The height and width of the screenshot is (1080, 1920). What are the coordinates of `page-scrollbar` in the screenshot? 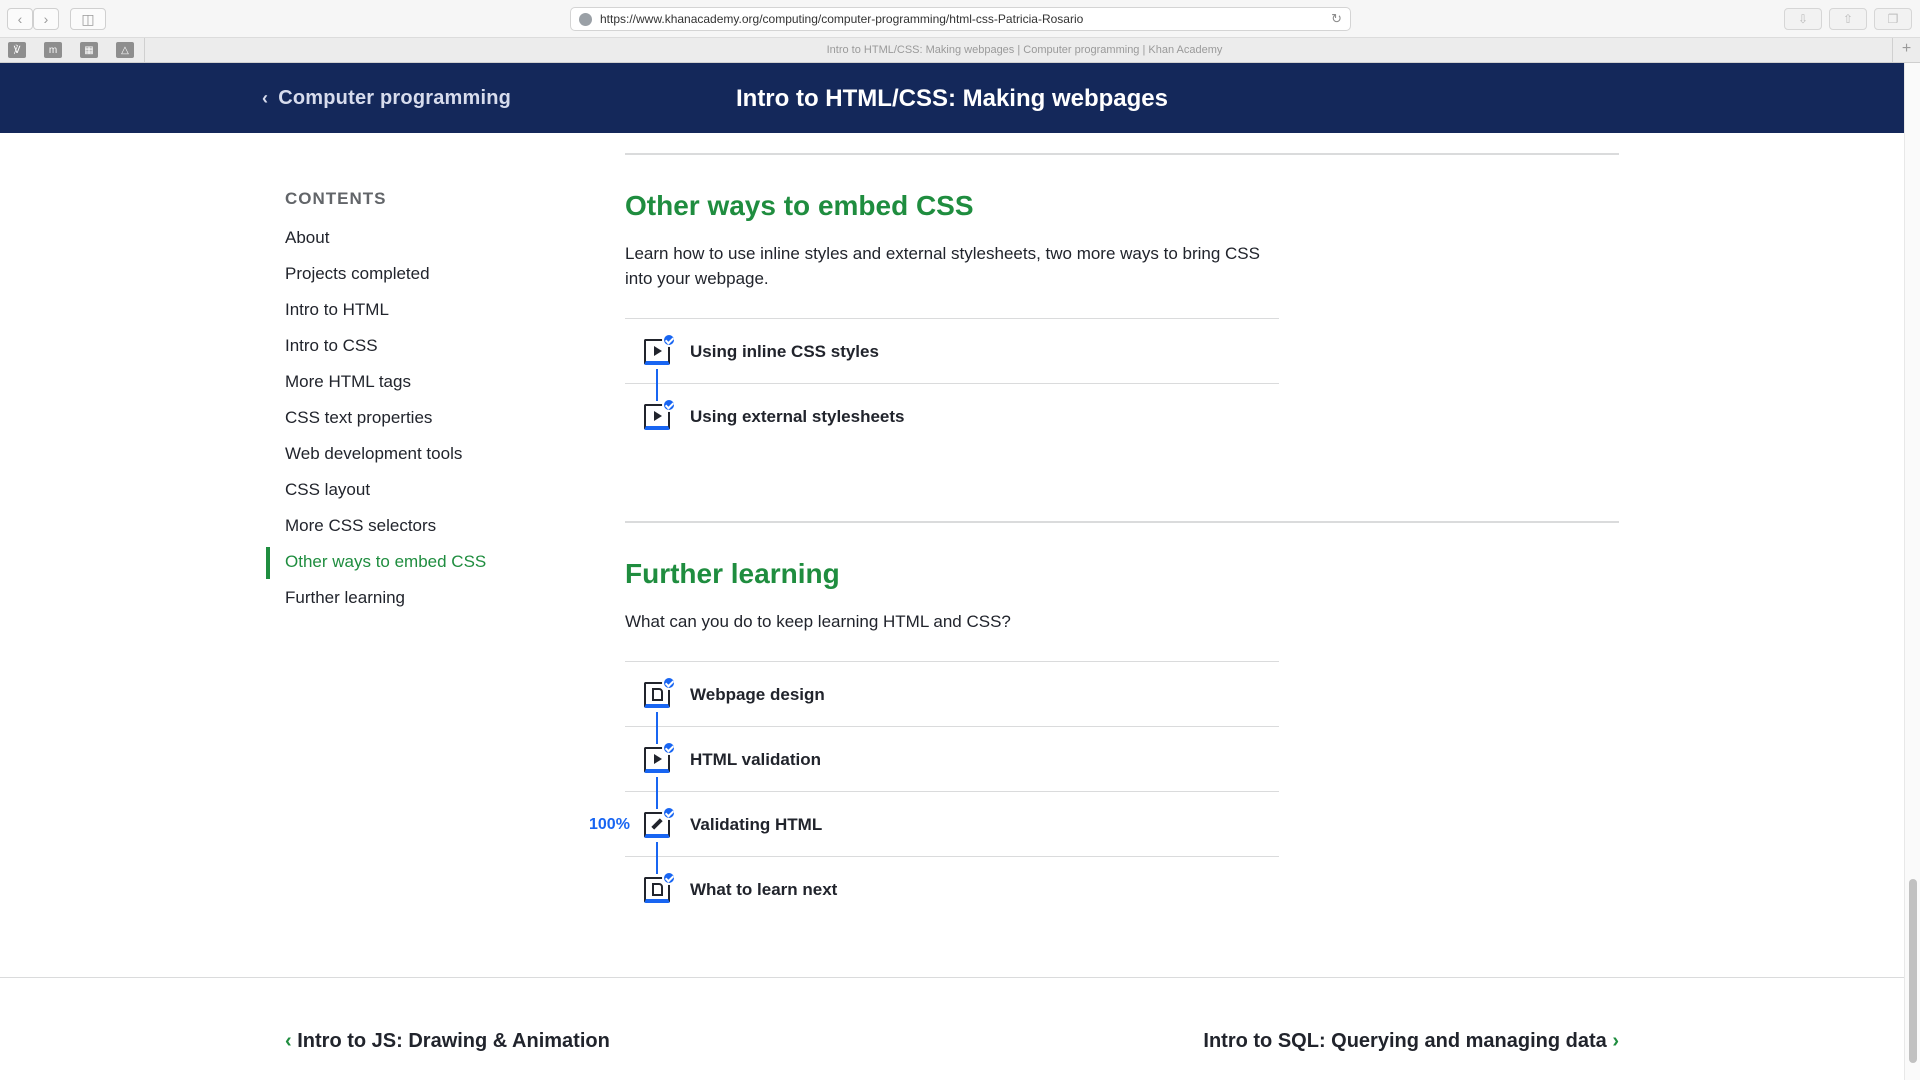 It's located at (1912, 571).